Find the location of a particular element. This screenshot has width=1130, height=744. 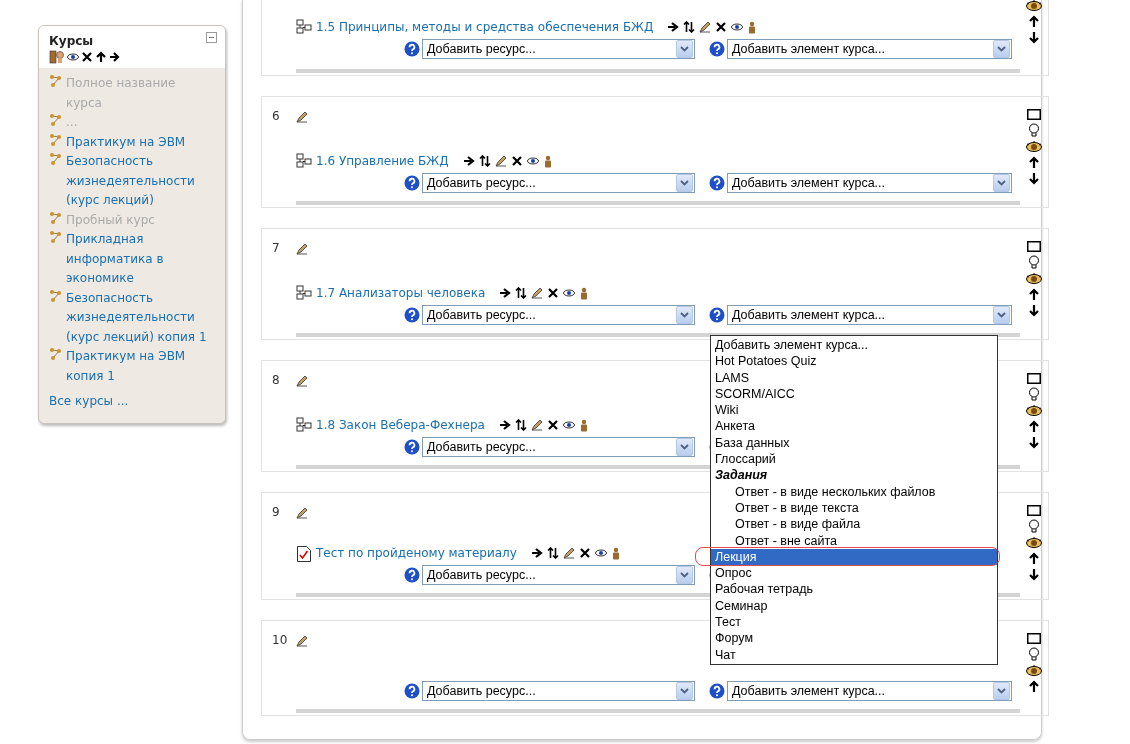

course-link: Прикладная информатика в экономике is located at coordinates (138, 259).